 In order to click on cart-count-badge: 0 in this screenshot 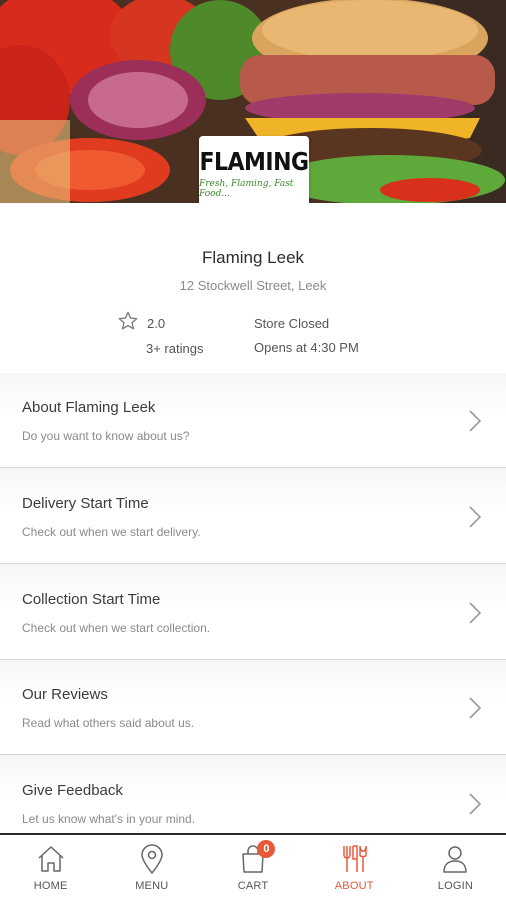, I will do `click(266, 849)`.